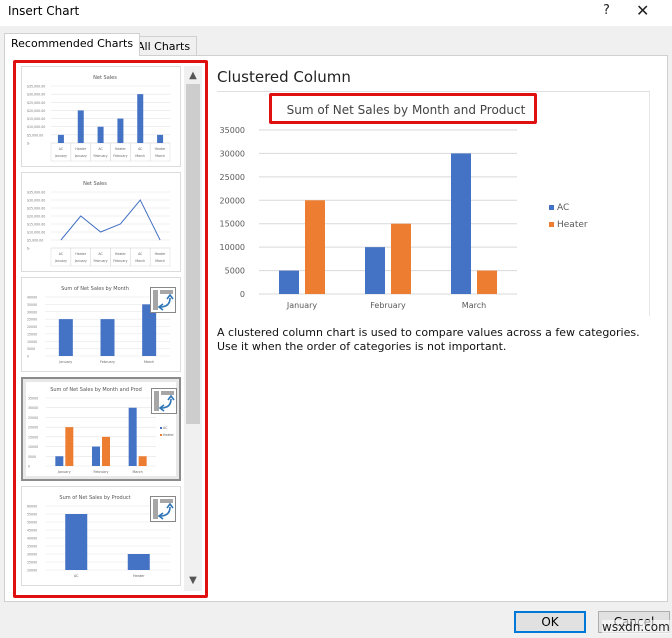  What do you see at coordinates (474, 305) in the screenshot?
I see `x-tick-label: March` at bounding box center [474, 305].